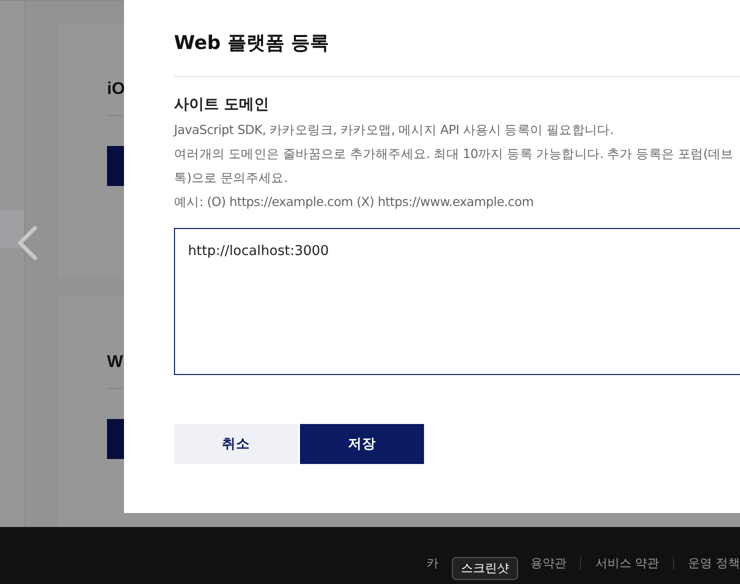 The image size is (740, 584). What do you see at coordinates (354, 202) in the screenshot?
I see `description-text: 예시: (O) https://example.com (X) https://www.example.com` at bounding box center [354, 202].